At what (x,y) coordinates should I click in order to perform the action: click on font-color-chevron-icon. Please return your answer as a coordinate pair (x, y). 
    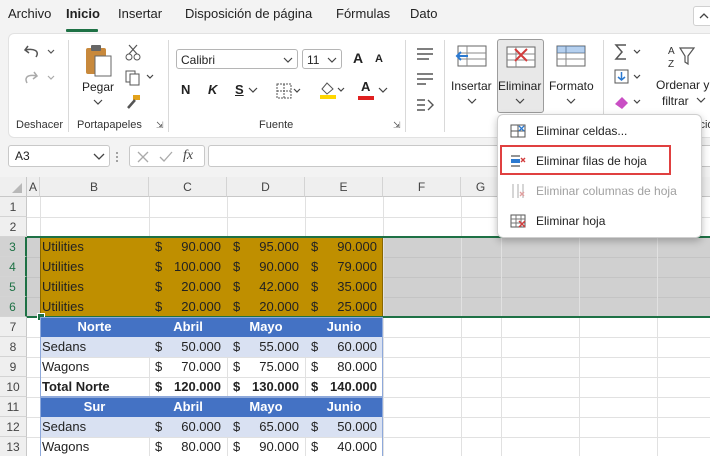
    Looking at the image, I should click on (383, 90).